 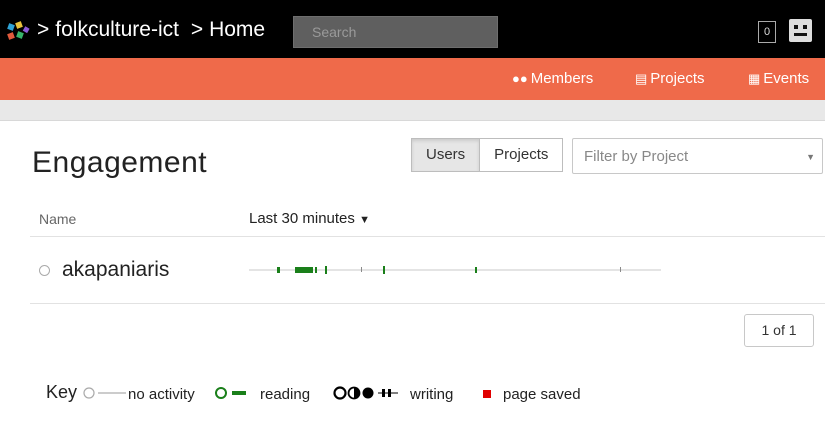 I want to click on time-range-dropdown: Last 30 minutes ▼, so click(x=309, y=218).